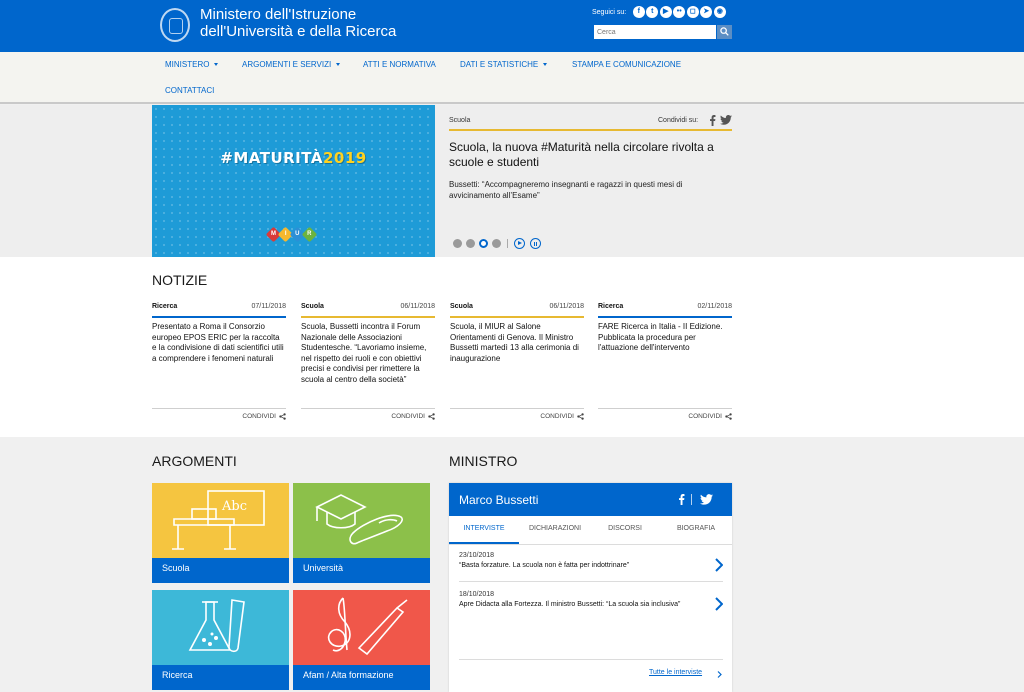  I want to click on caret-down-icon, so click(545, 65).